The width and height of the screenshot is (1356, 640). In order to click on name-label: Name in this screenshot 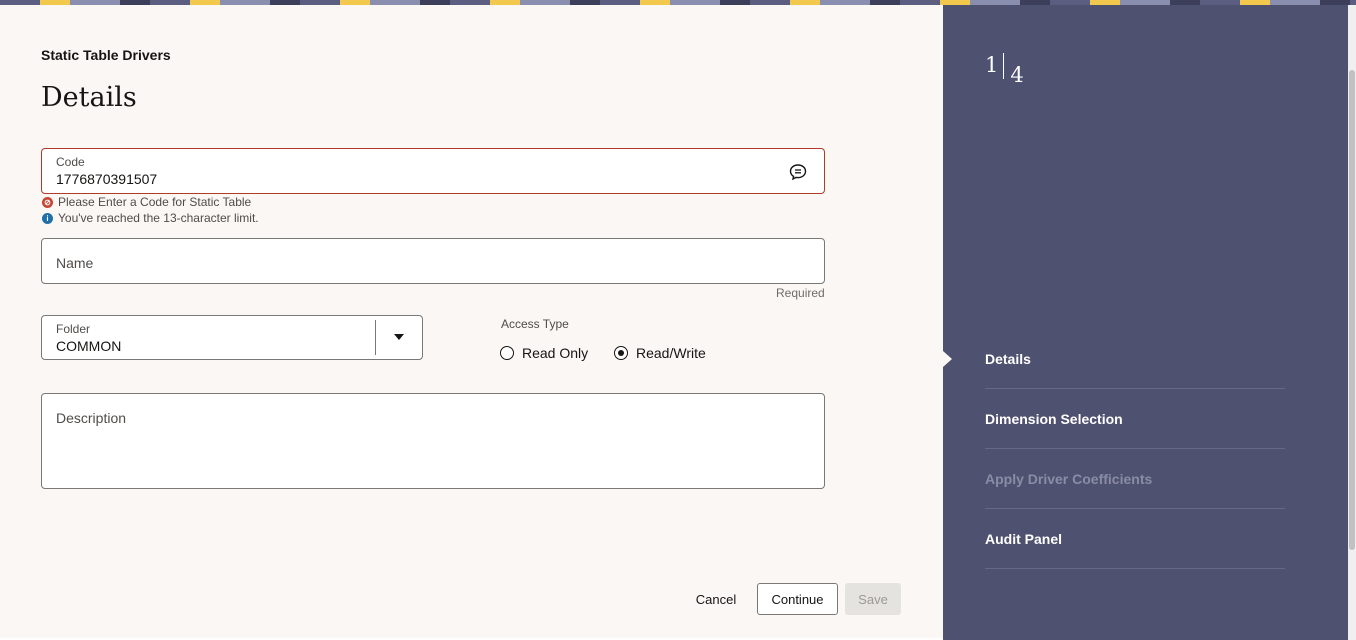, I will do `click(75, 263)`.